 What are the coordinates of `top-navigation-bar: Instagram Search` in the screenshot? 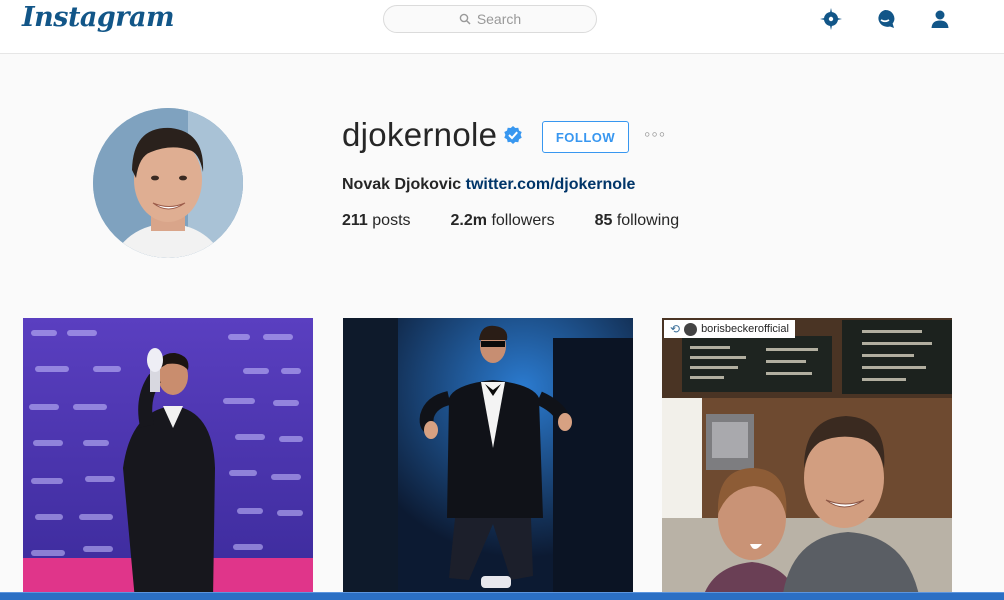 It's located at (502, 27).